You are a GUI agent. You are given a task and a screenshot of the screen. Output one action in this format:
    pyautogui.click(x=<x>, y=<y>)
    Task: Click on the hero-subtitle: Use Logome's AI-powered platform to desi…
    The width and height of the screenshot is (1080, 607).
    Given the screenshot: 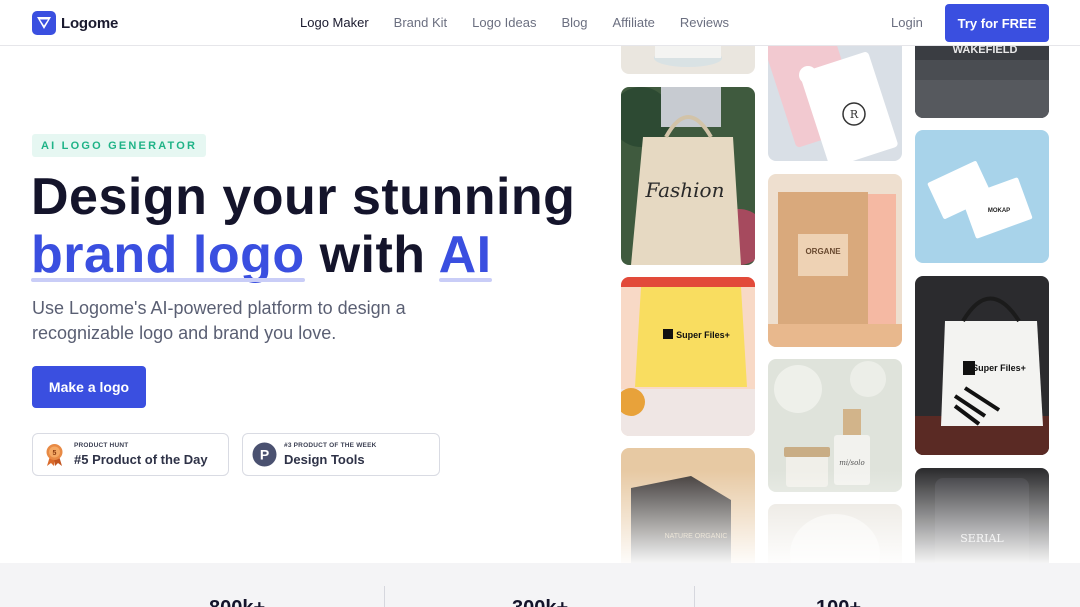 What is the action you would take?
    pyautogui.click(x=219, y=320)
    